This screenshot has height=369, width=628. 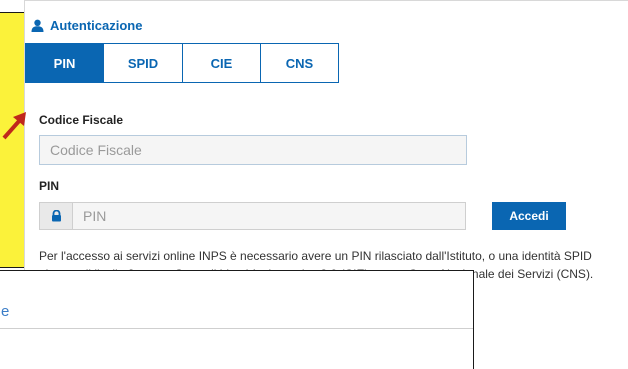 I want to click on auth-tabs: PIN SPID CIE CNS, so click(x=182, y=63).